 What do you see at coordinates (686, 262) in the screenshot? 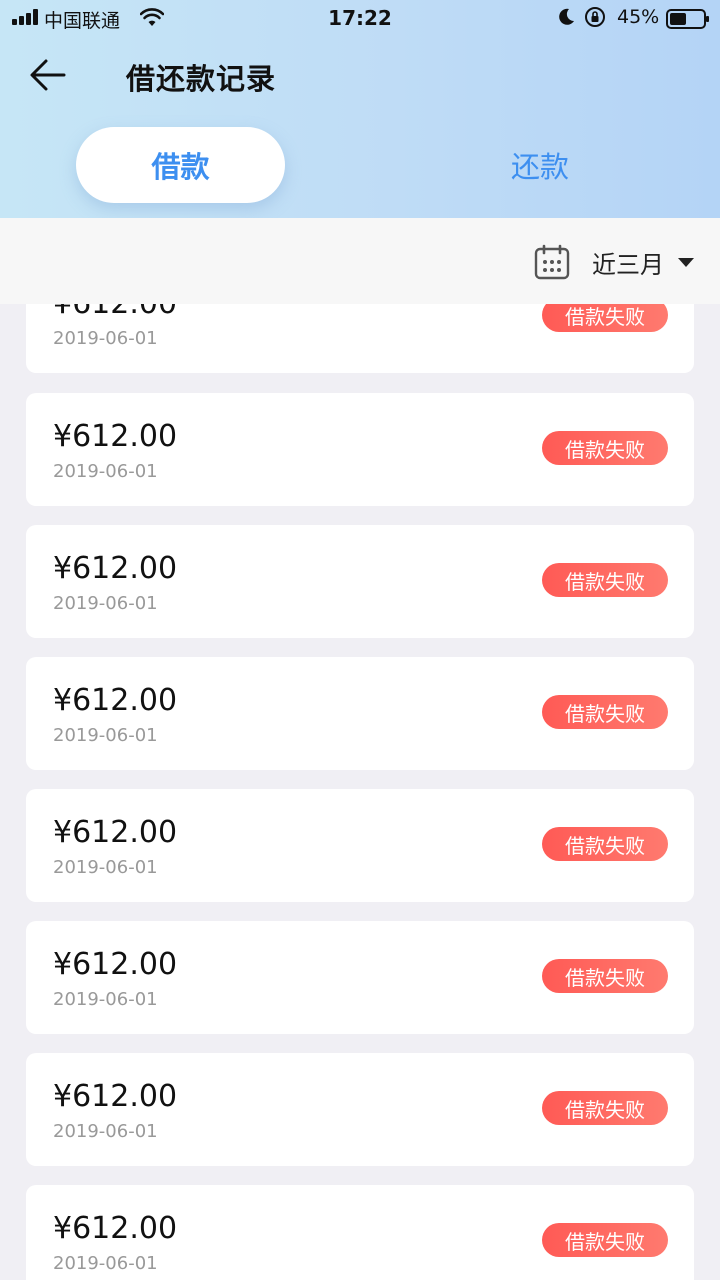
I see `dropdown-caret-icon` at bounding box center [686, 262].